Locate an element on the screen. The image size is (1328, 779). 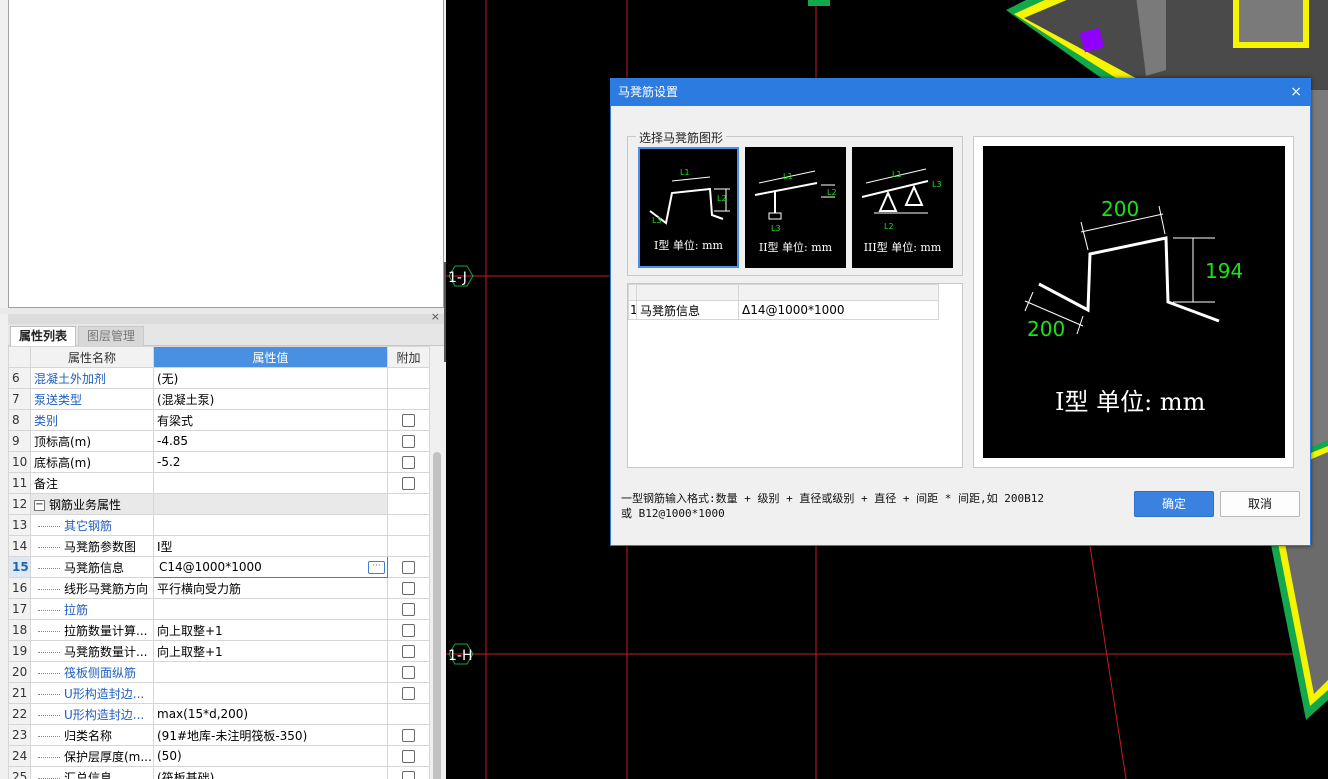
property-row: 15 马凳筋信息 C14@1000*1000 ··· is located at coordinates (219, 567).